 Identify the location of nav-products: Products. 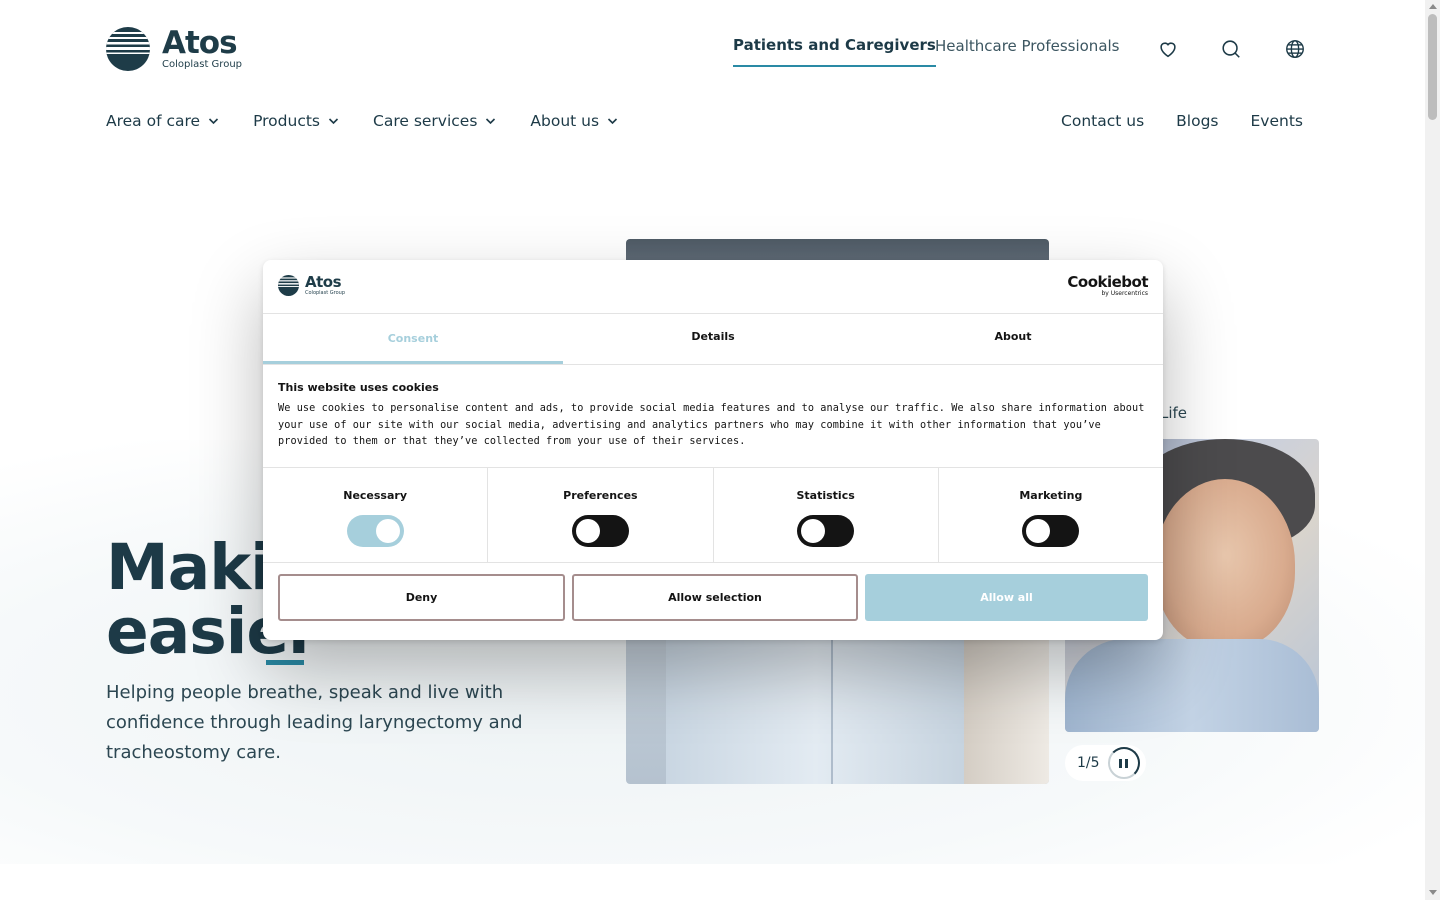
(296, 121).